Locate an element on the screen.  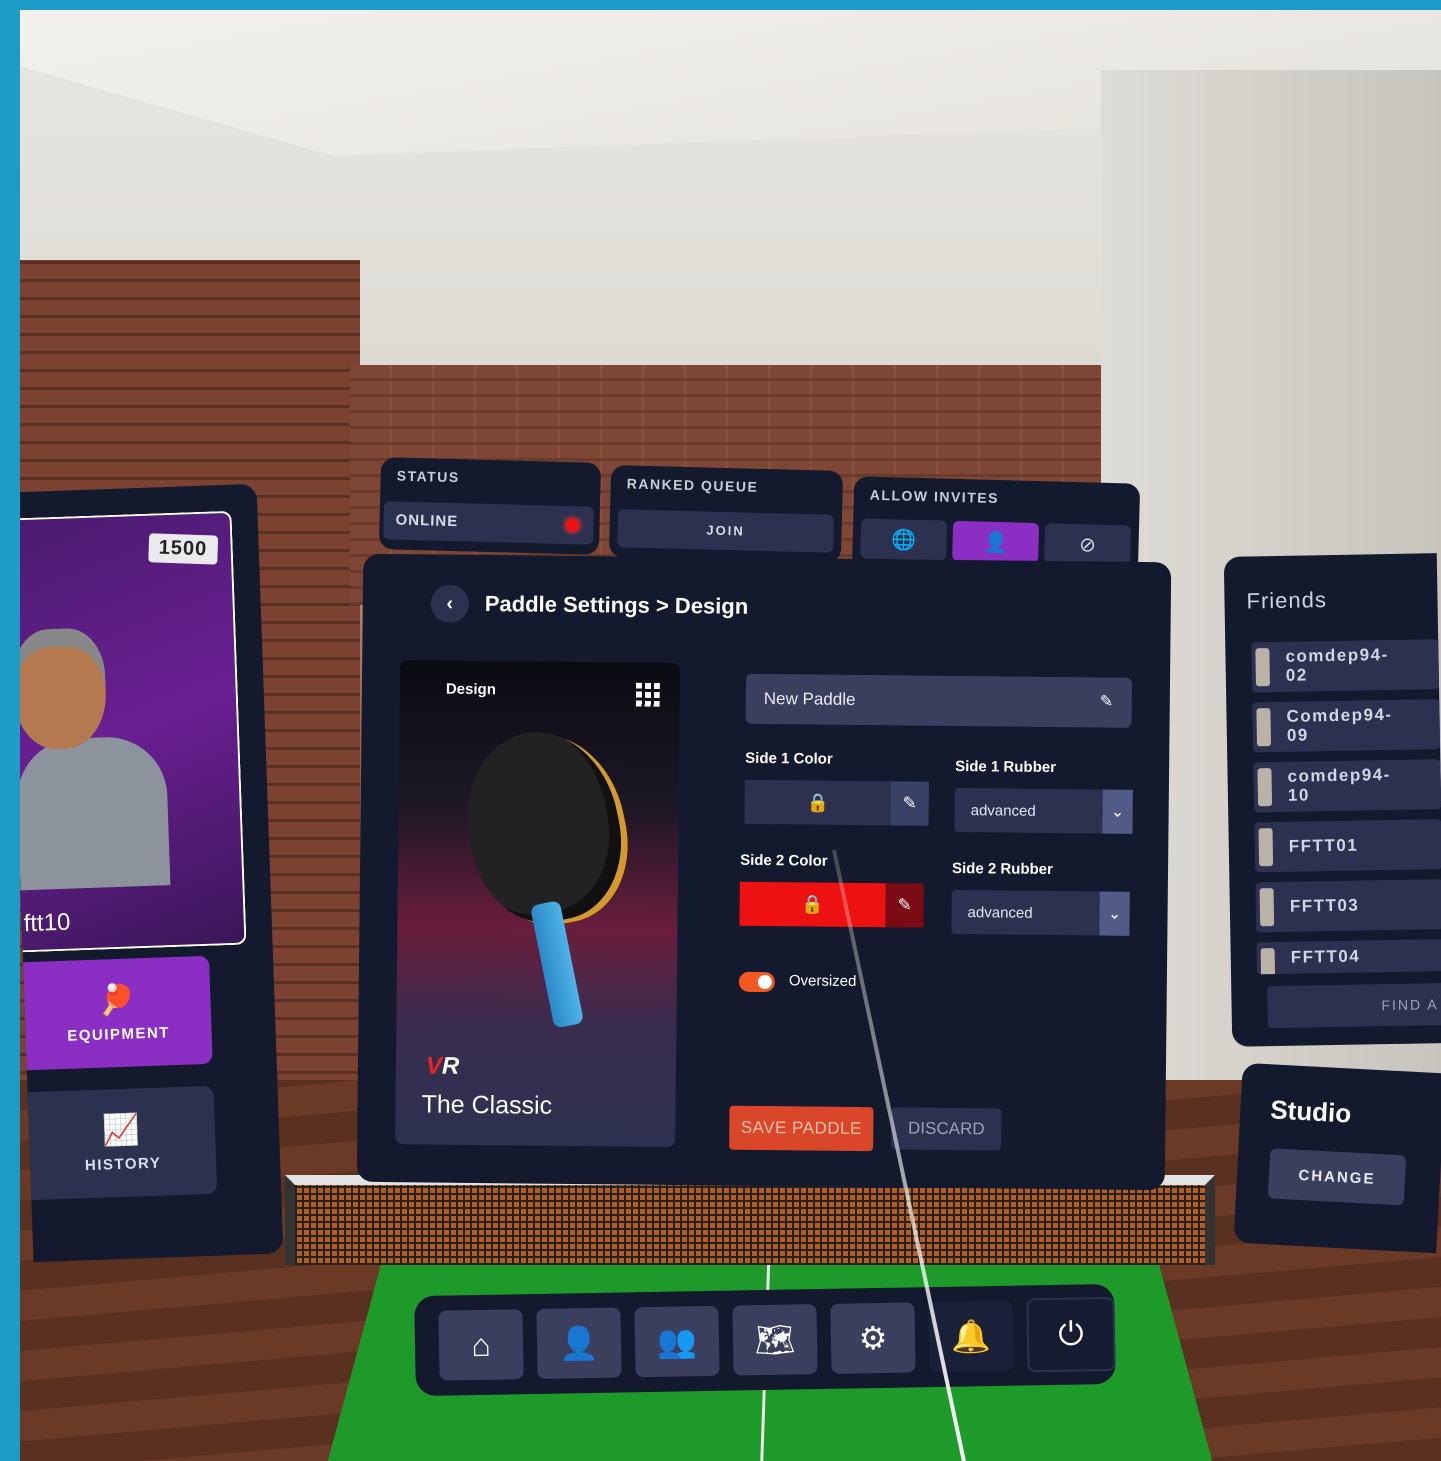
power-button: ⏻ is located at coordinates (1071, 1334).